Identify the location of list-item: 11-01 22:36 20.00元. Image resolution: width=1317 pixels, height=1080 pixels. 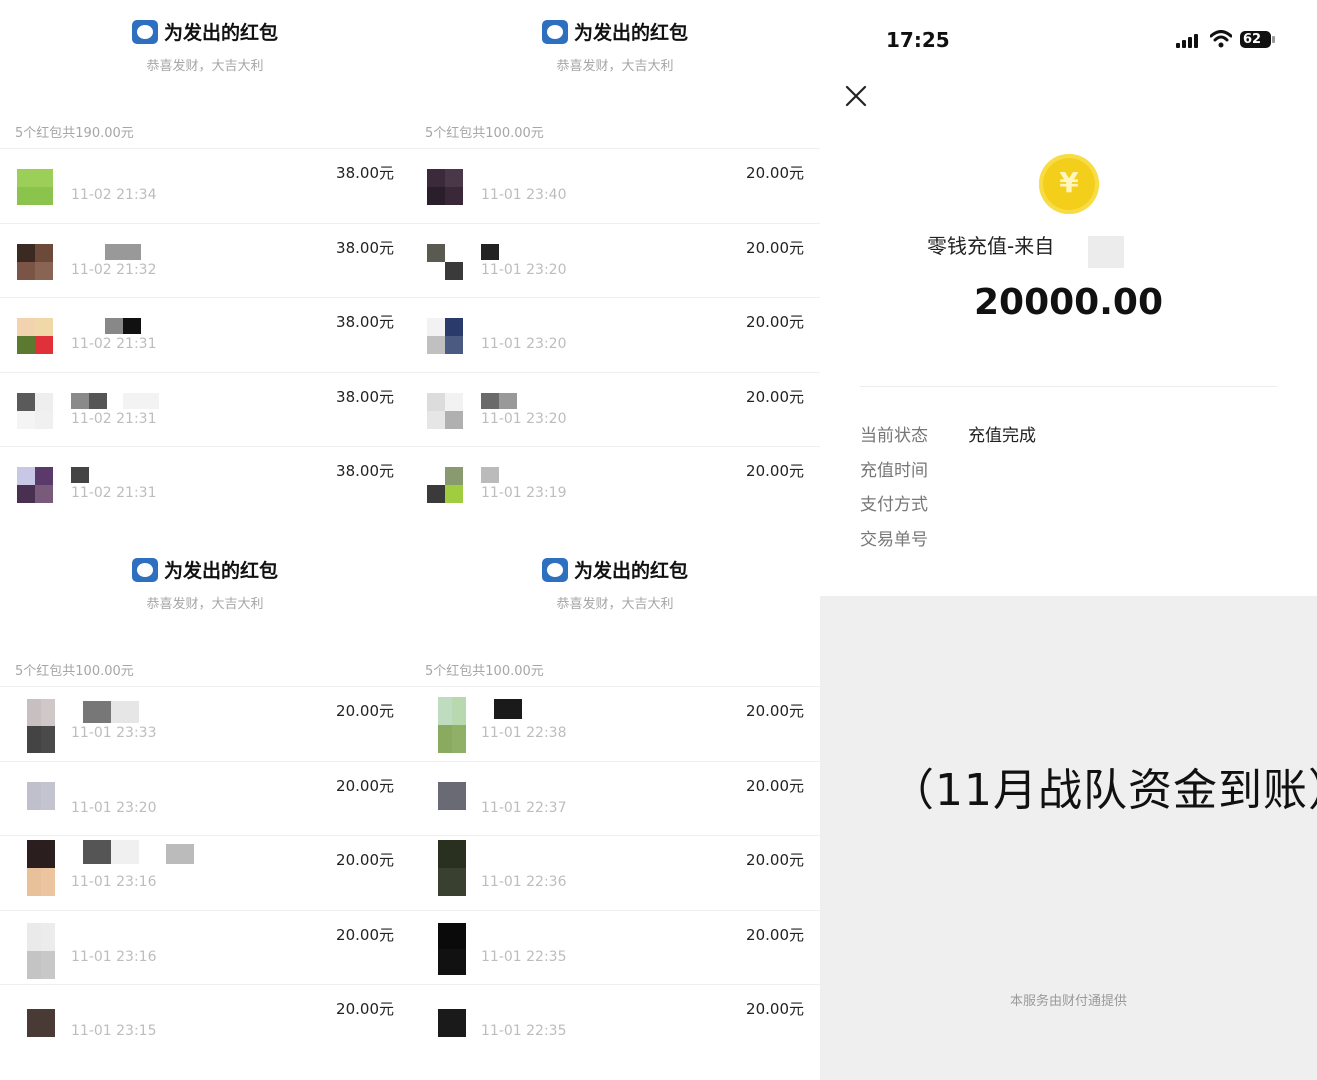
(615, 872).